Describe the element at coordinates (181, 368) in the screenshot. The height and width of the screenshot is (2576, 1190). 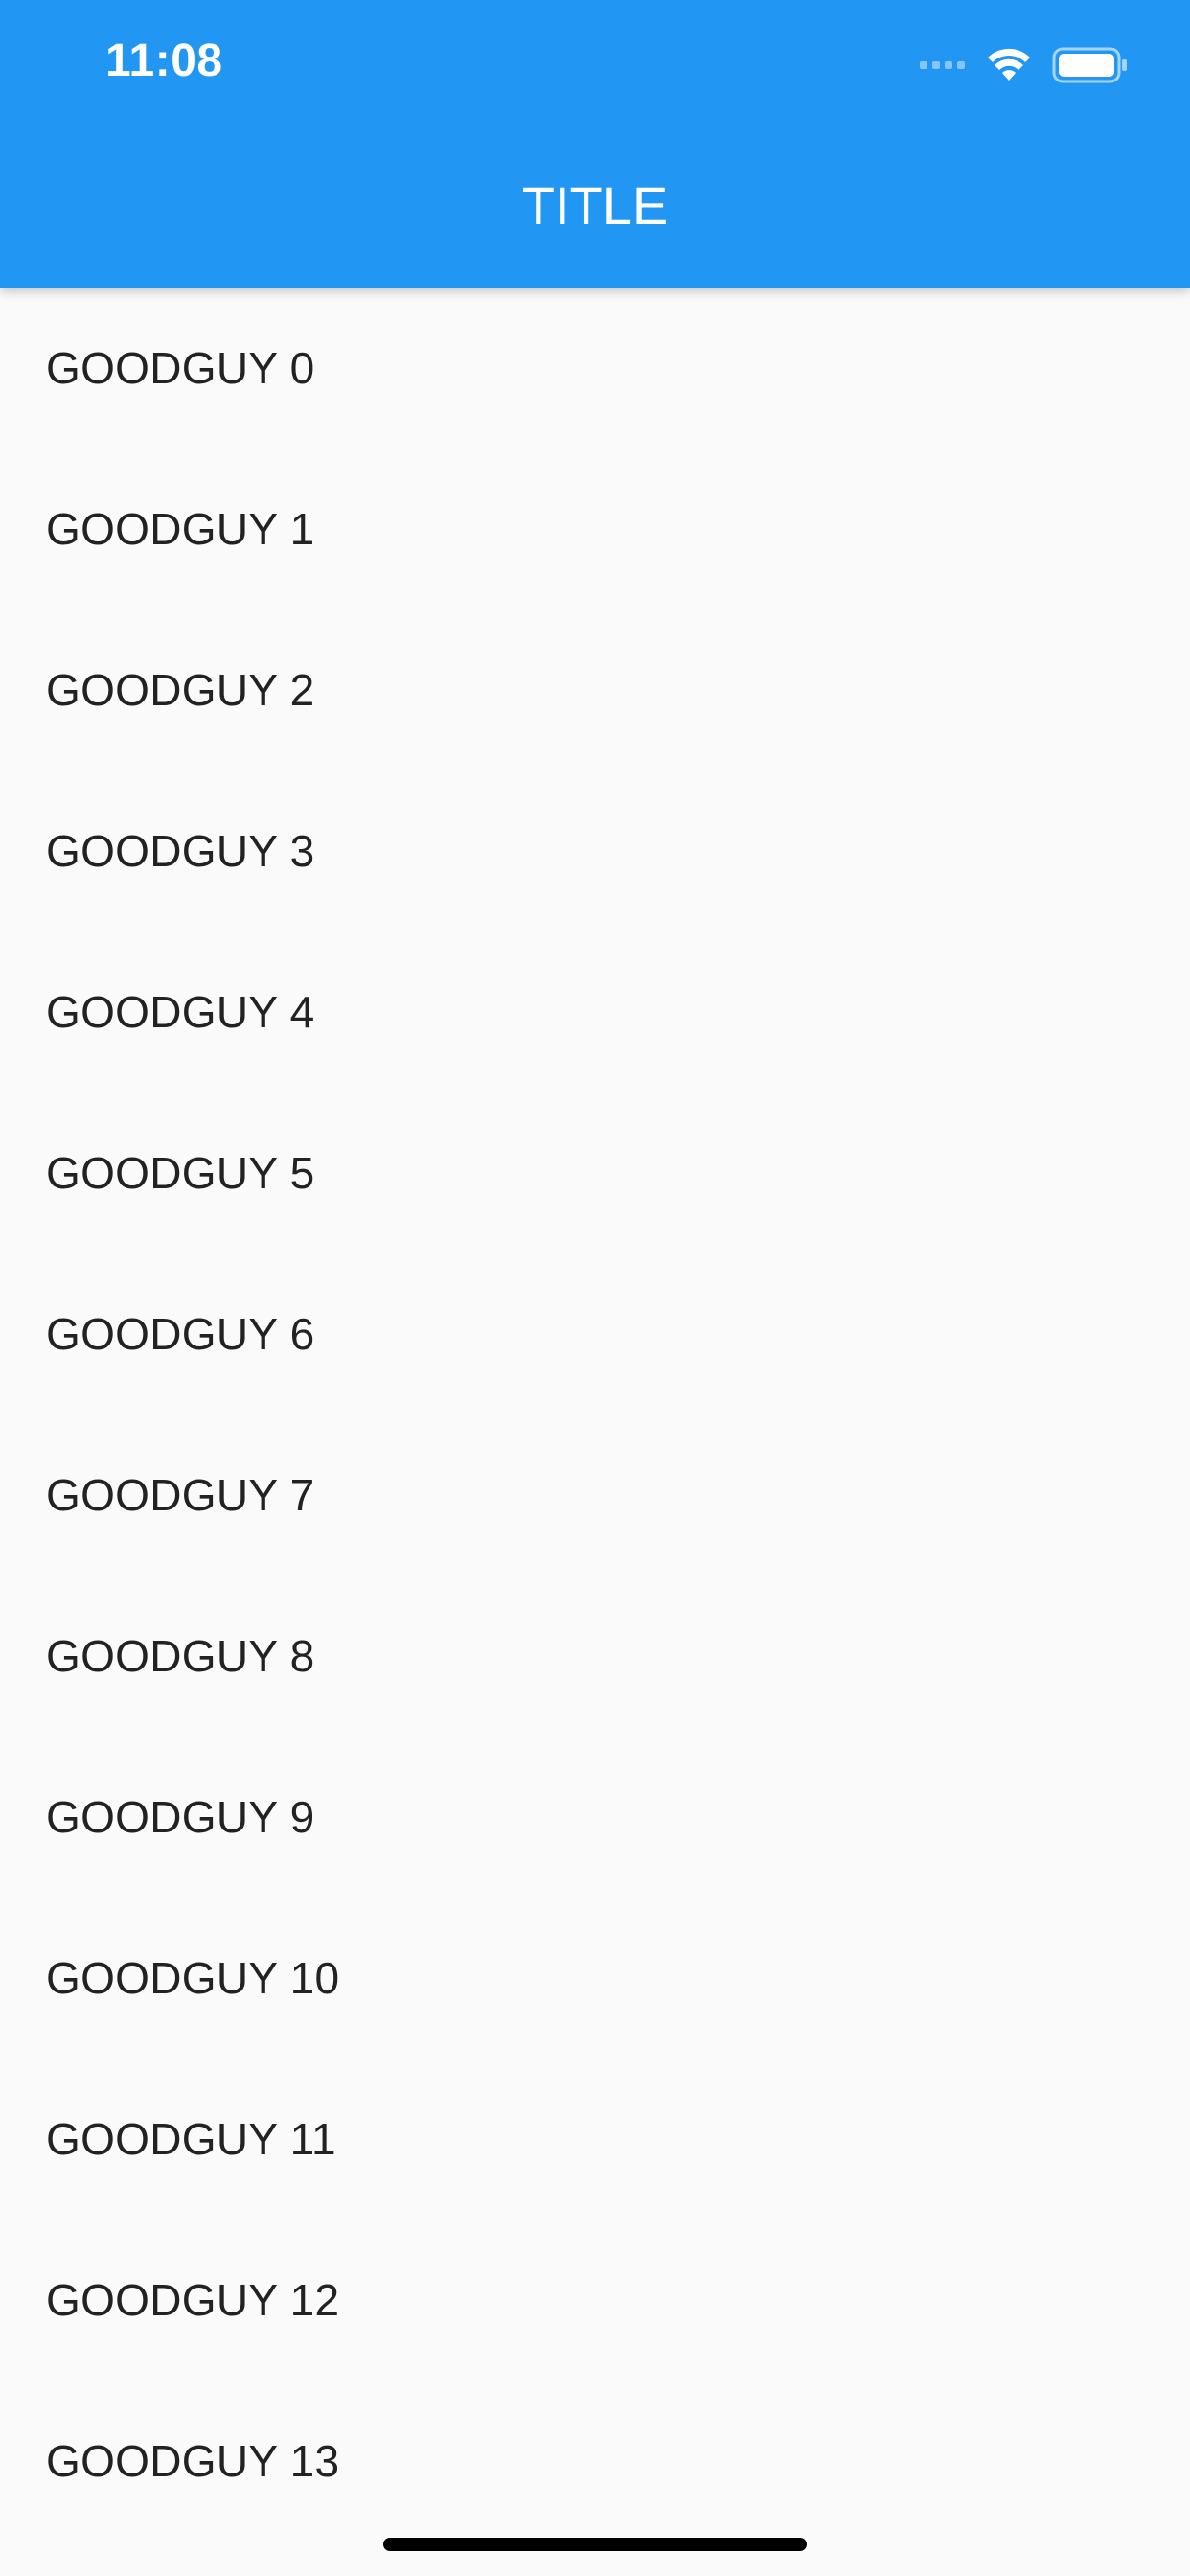
I see `list-item-label: GOODGUY 0` at that location.